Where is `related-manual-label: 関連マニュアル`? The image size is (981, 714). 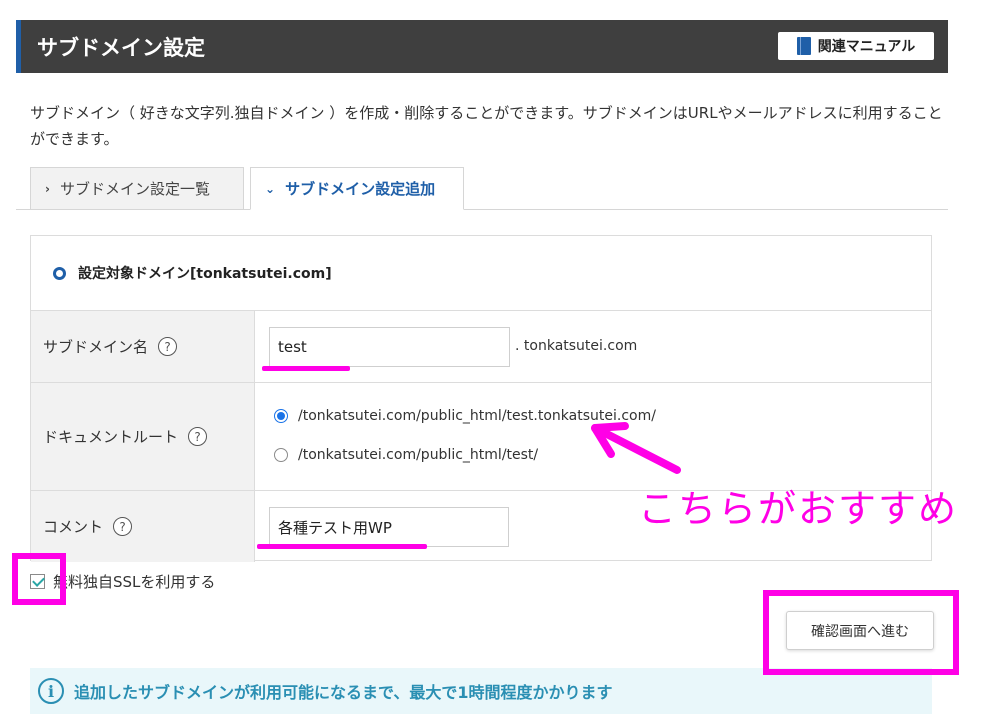
related-manual-label: 関連マニュアル is located at coordinates (866, 47).